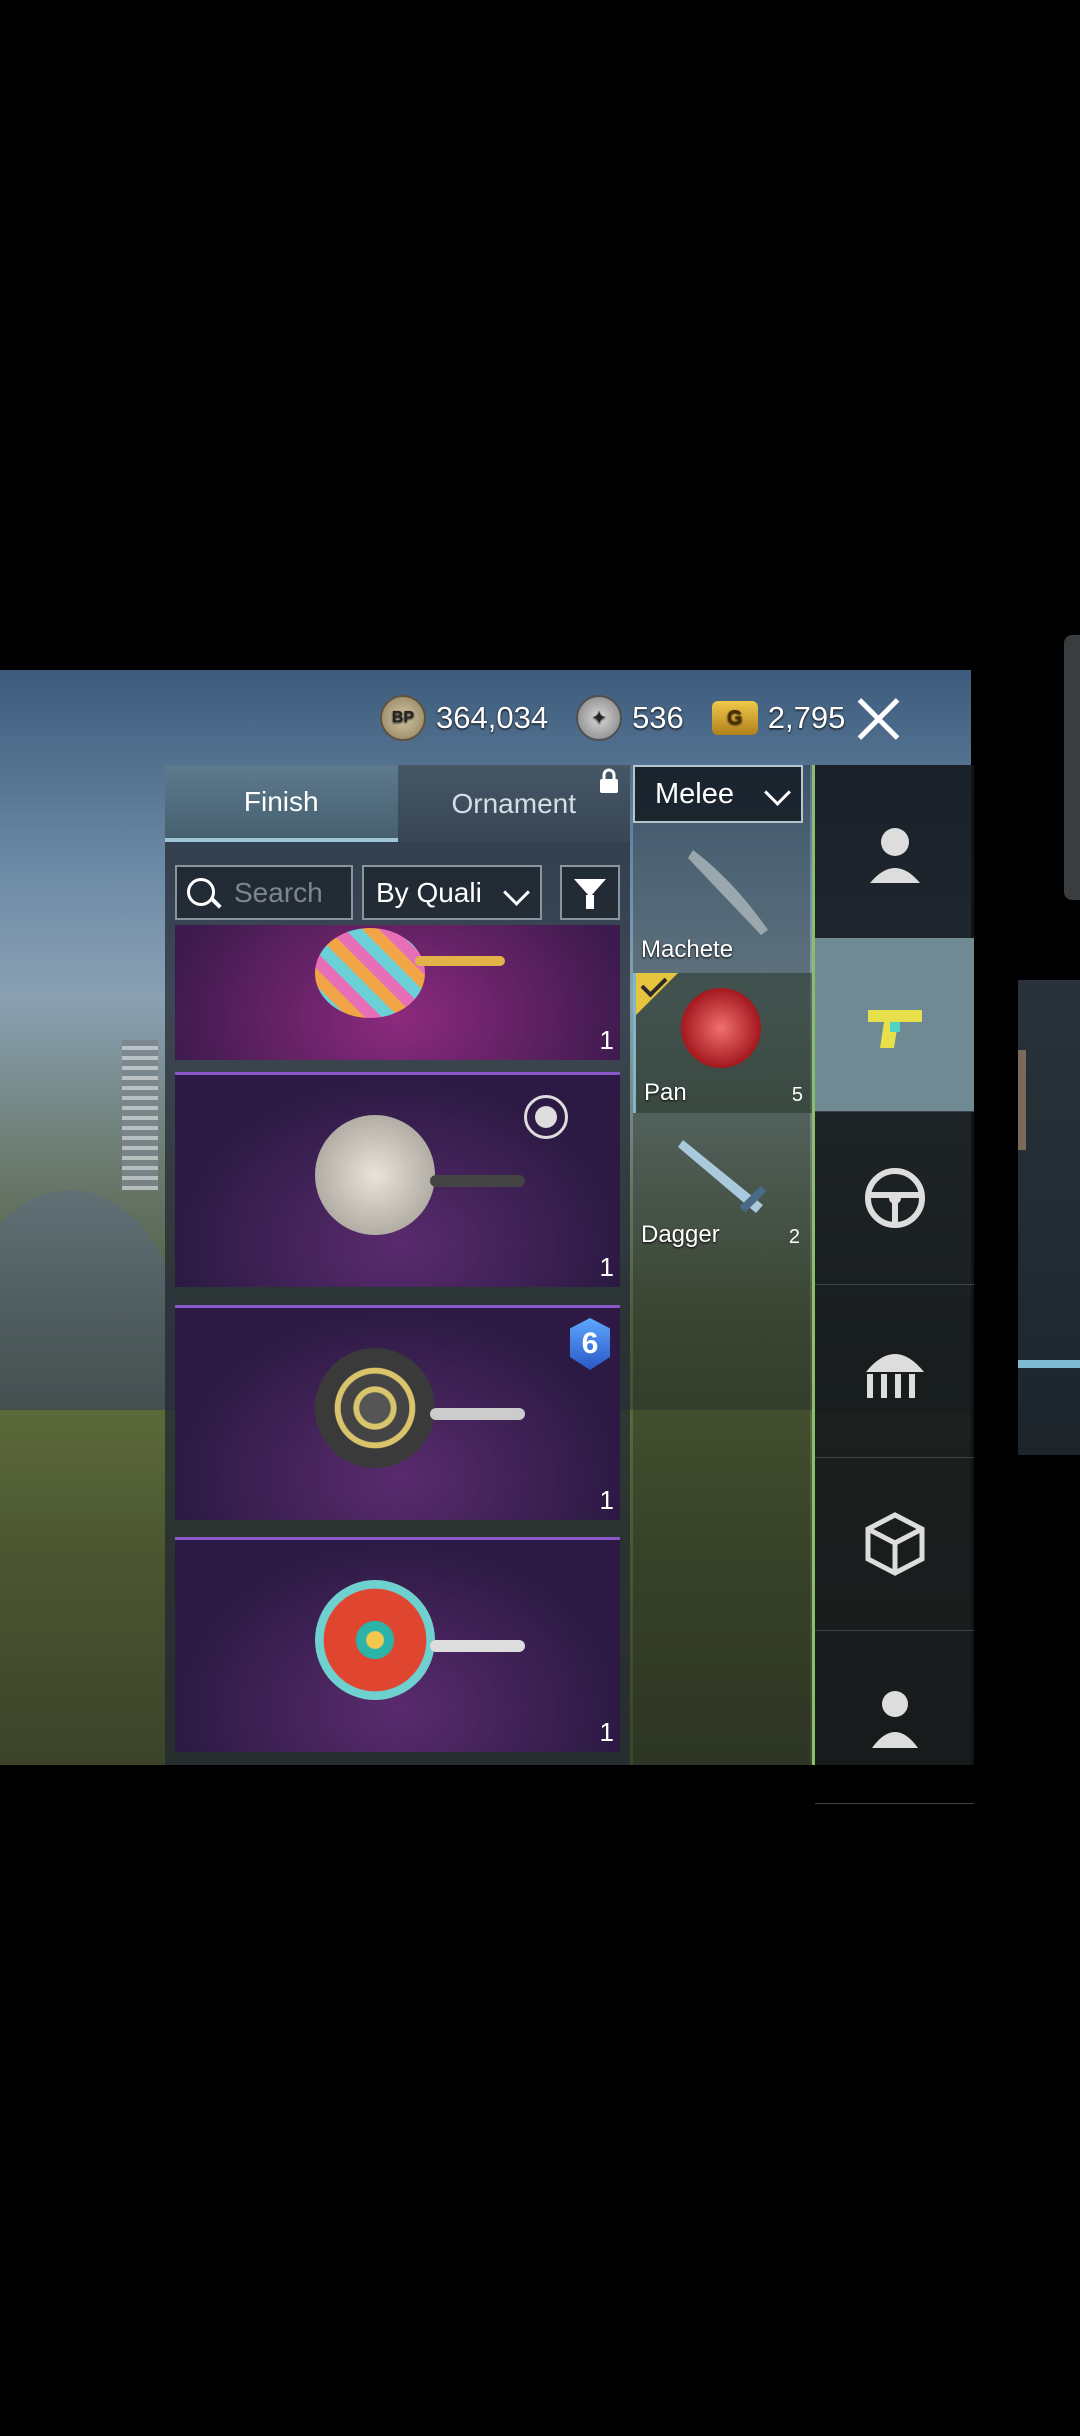  What do you see at coordinates (1049, 1364) in the screenshot?
I see `side-panel-bar` at bounding box center [1049, 1364].